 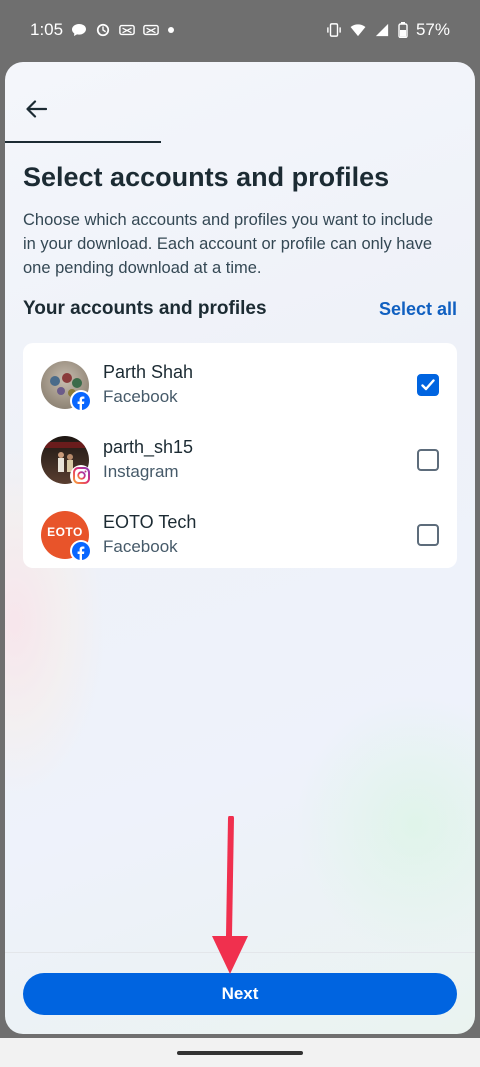 What do you see at coordinates (358, 30) in the screenshot?
I see `wifi-icon` at bounding box center [358, 30].